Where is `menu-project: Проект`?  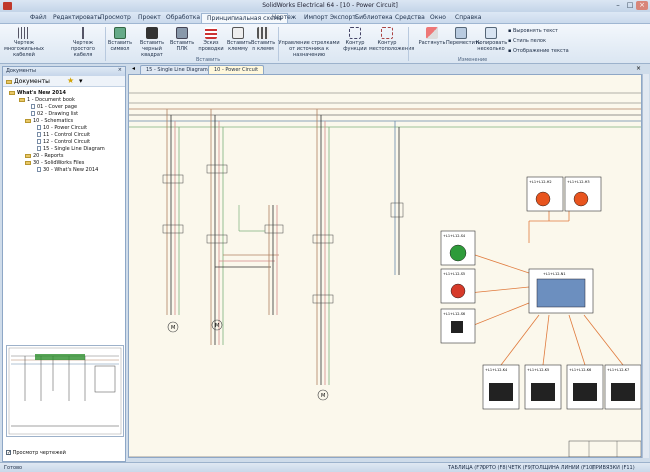 menu-project: Проект is located at coordinates (149, 17).